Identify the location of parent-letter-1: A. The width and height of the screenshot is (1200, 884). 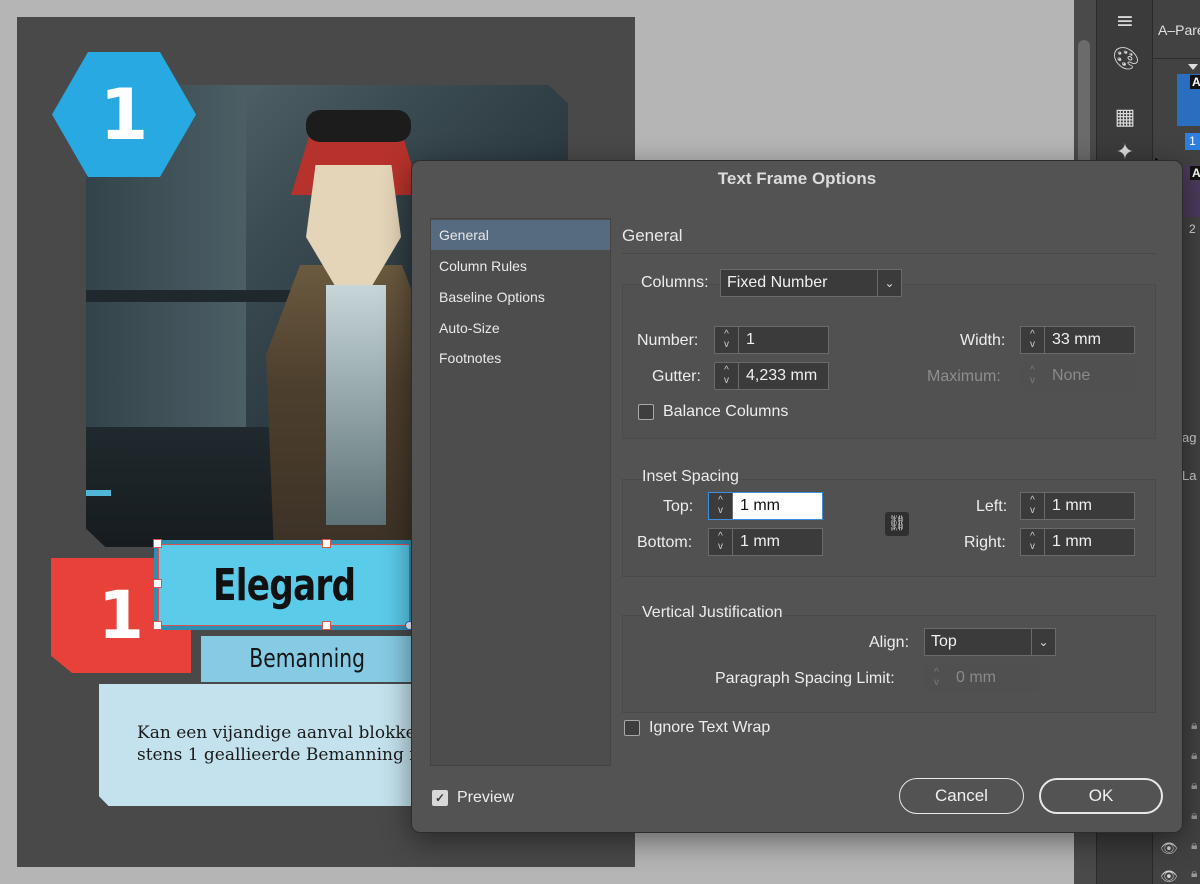
(1195, 82).